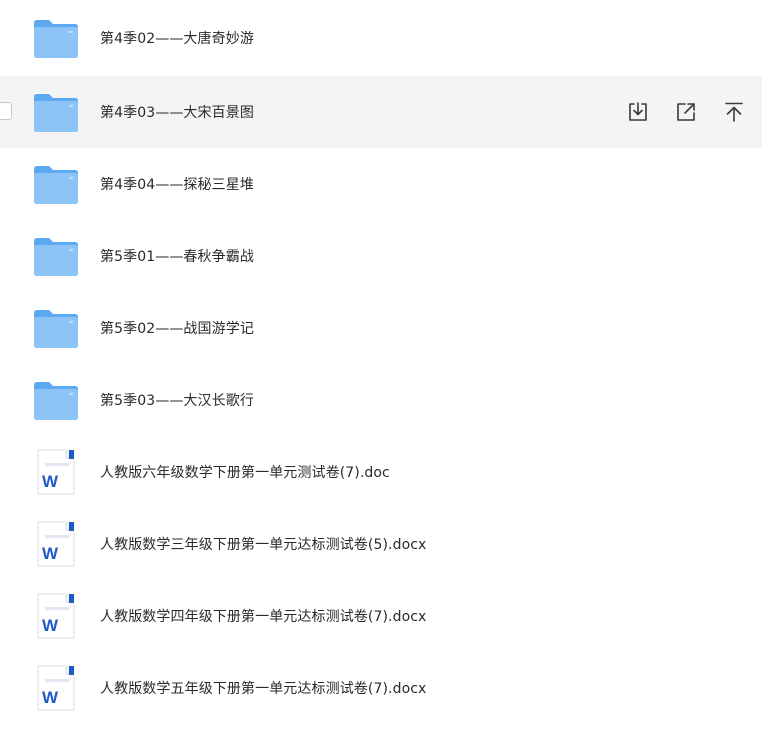 This screenshot has width=762, height=738. What do you see at coordinates (734, 112) in the screenshot?
I see `pin-top-icon` at bounding box center [734, 112].